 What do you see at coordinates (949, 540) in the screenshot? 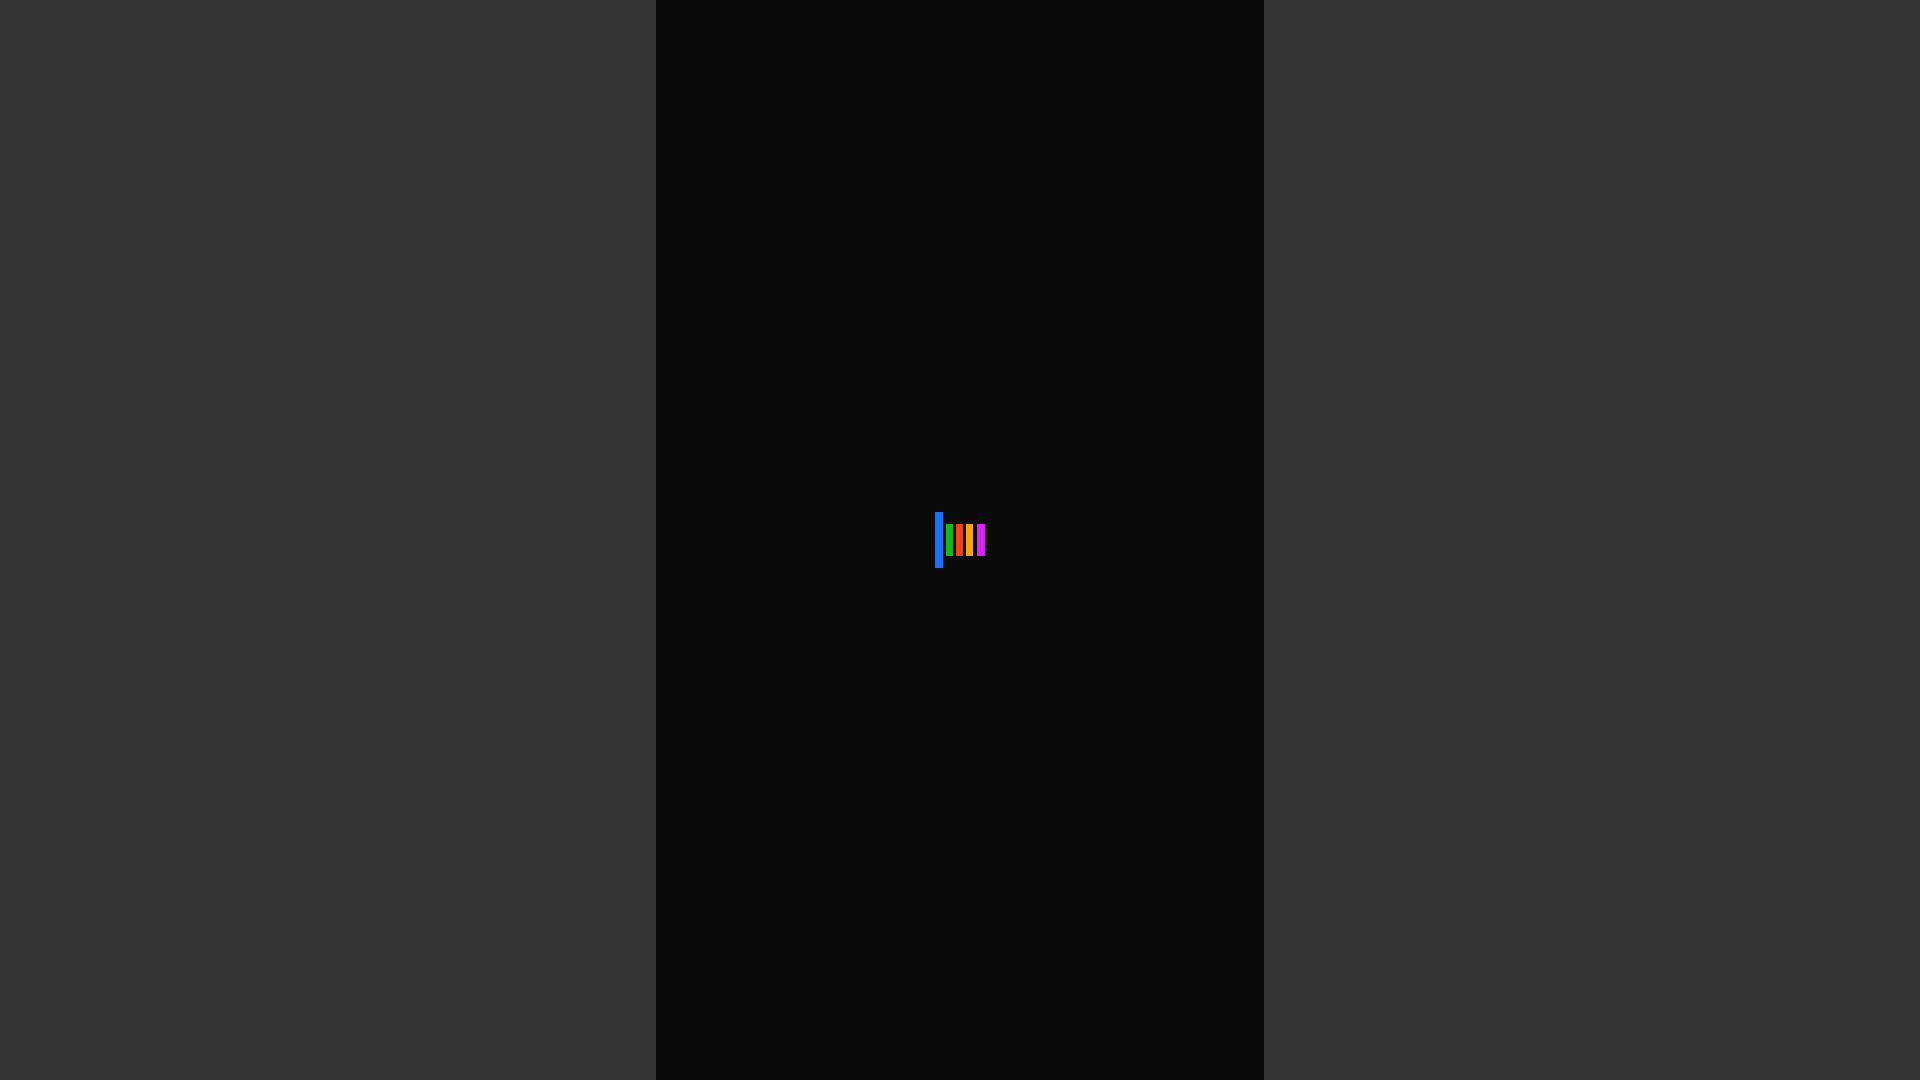
I see `loader-bar-green` at bounding box center [949, 540].